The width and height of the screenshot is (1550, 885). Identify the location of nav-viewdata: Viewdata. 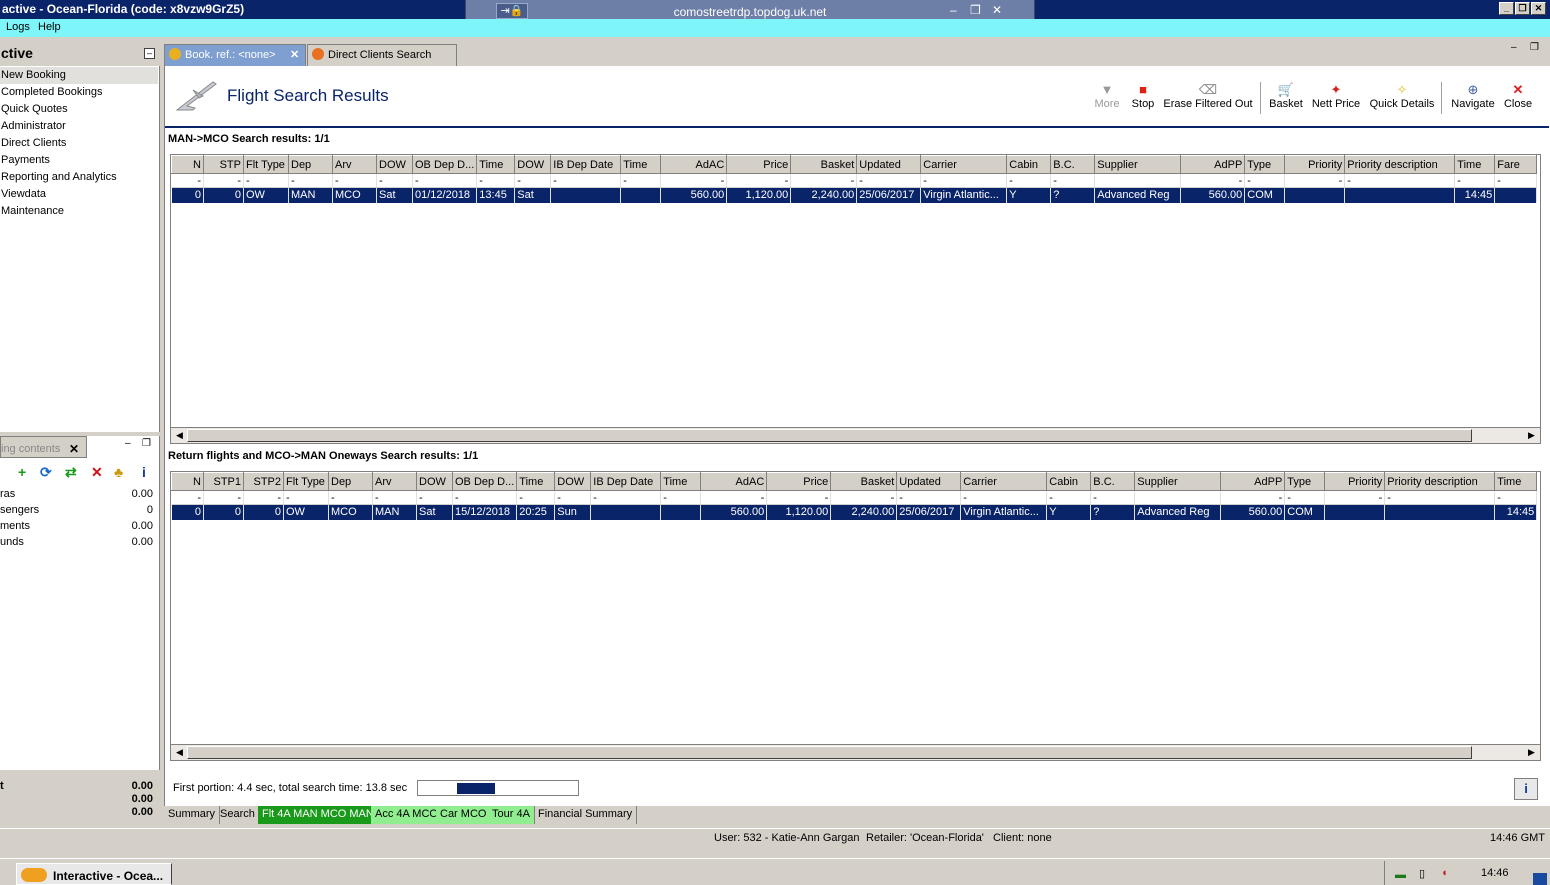
(79, 194).